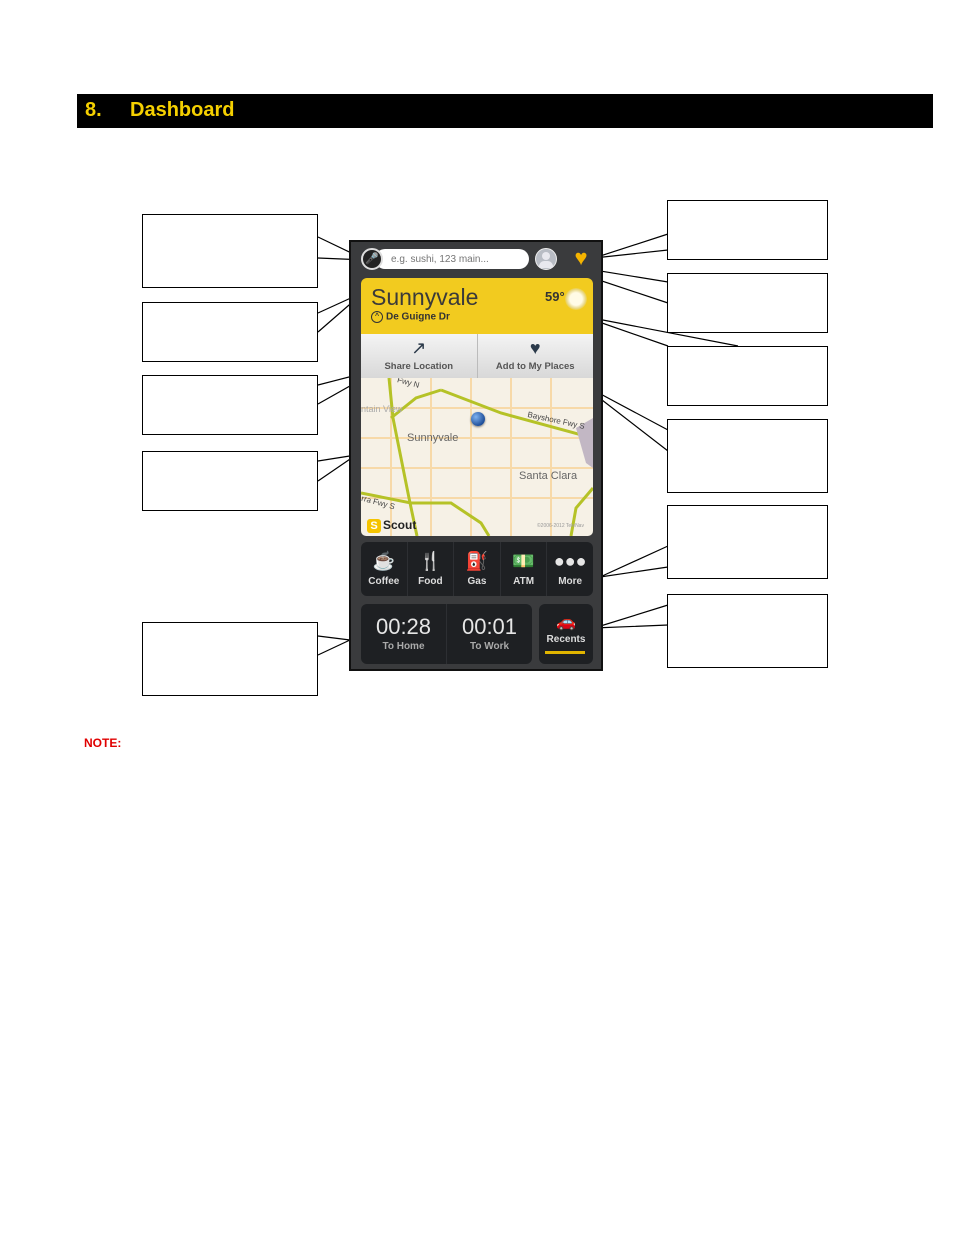 The image size is (954, 1235). What do you see at coordinates (230, 251) in the screenshot?
I see `callout-search` at bounding box center [230, 251].